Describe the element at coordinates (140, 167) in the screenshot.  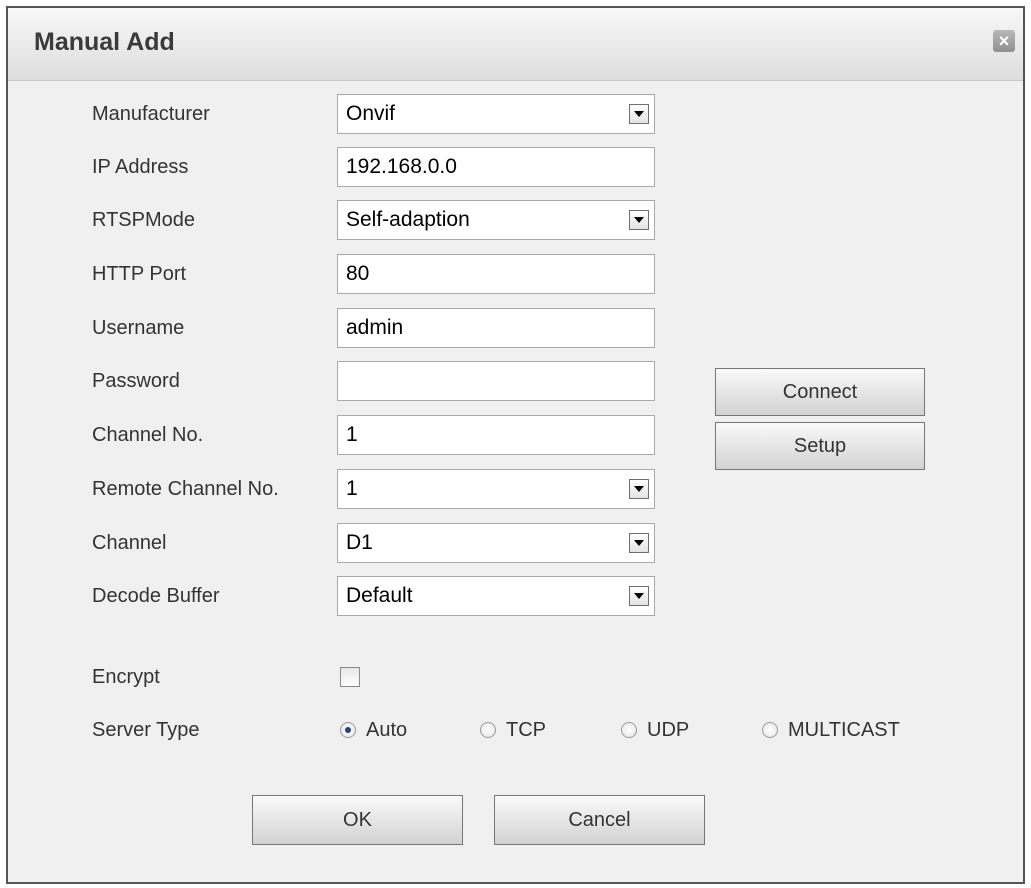
I see `ip-address-label: IP Address` at that location.